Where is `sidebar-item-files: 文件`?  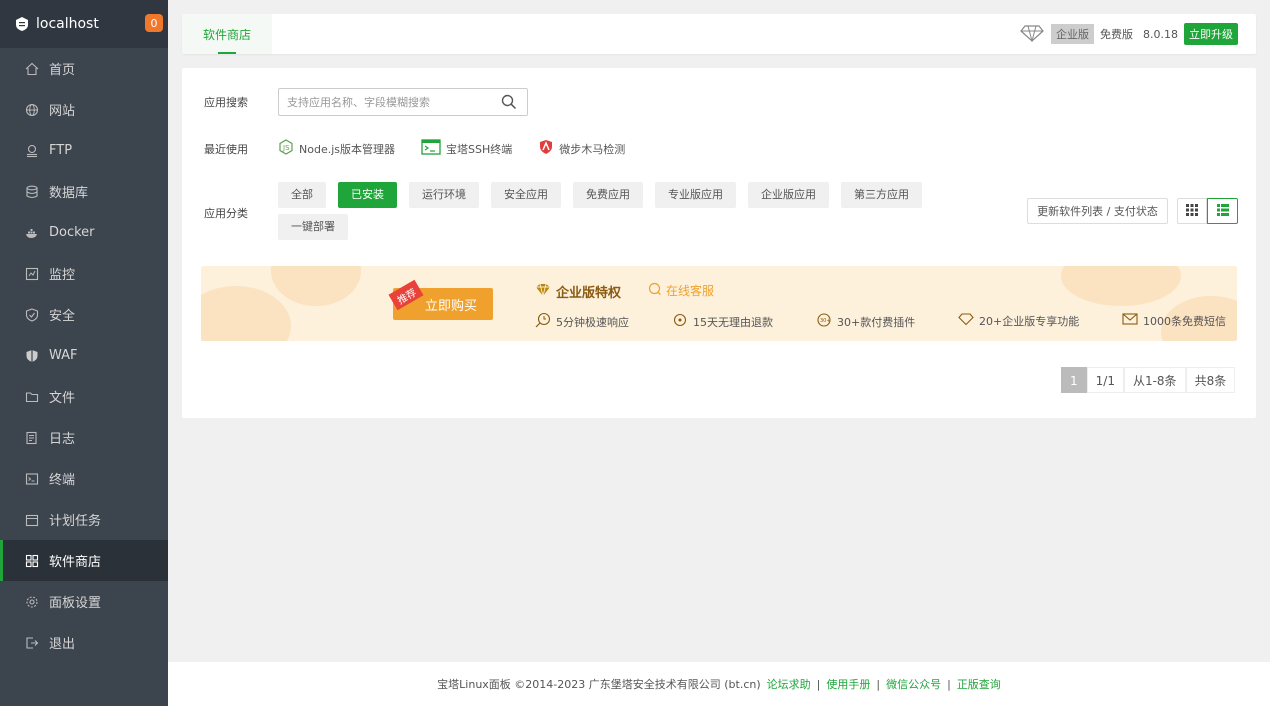
sidebar-item-files: 文件 is located at coordinates (84, 396).